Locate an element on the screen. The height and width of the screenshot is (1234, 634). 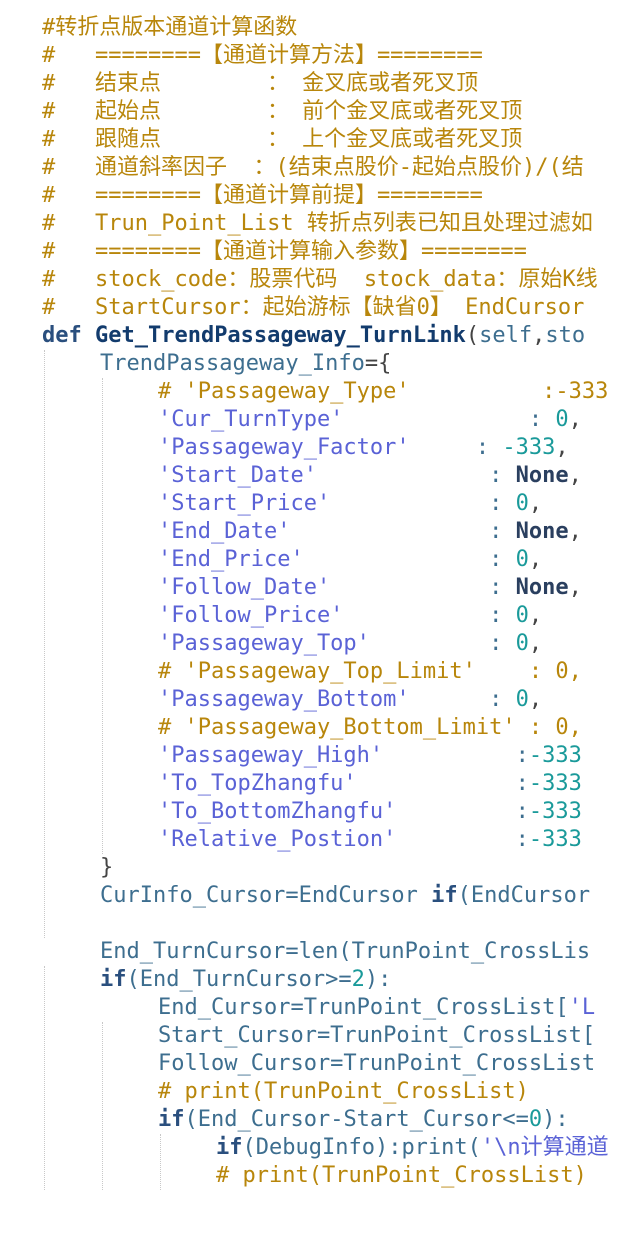
code-token-op: ={ is located at coordinates (378, 363).